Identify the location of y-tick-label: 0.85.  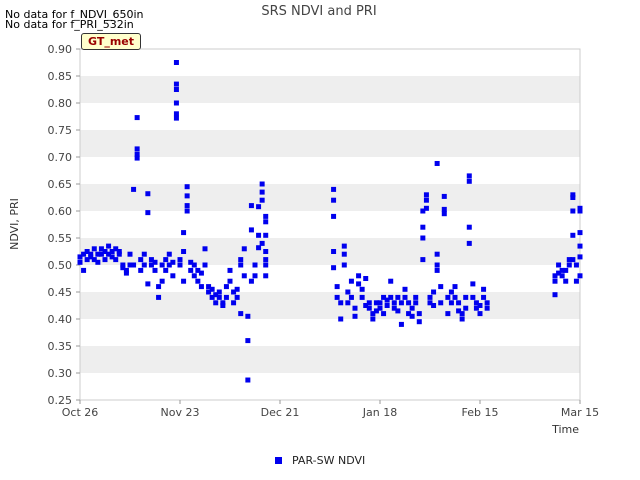
(60, 76).